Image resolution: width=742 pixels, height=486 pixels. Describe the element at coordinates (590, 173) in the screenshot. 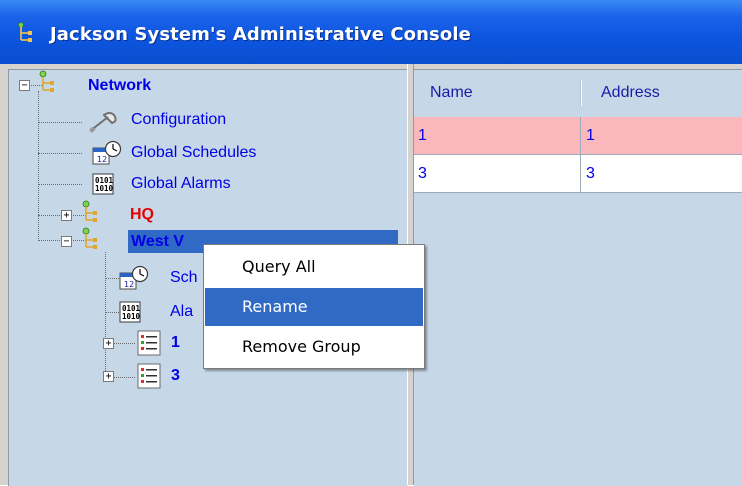

I see `cell-address: 3` at that location.